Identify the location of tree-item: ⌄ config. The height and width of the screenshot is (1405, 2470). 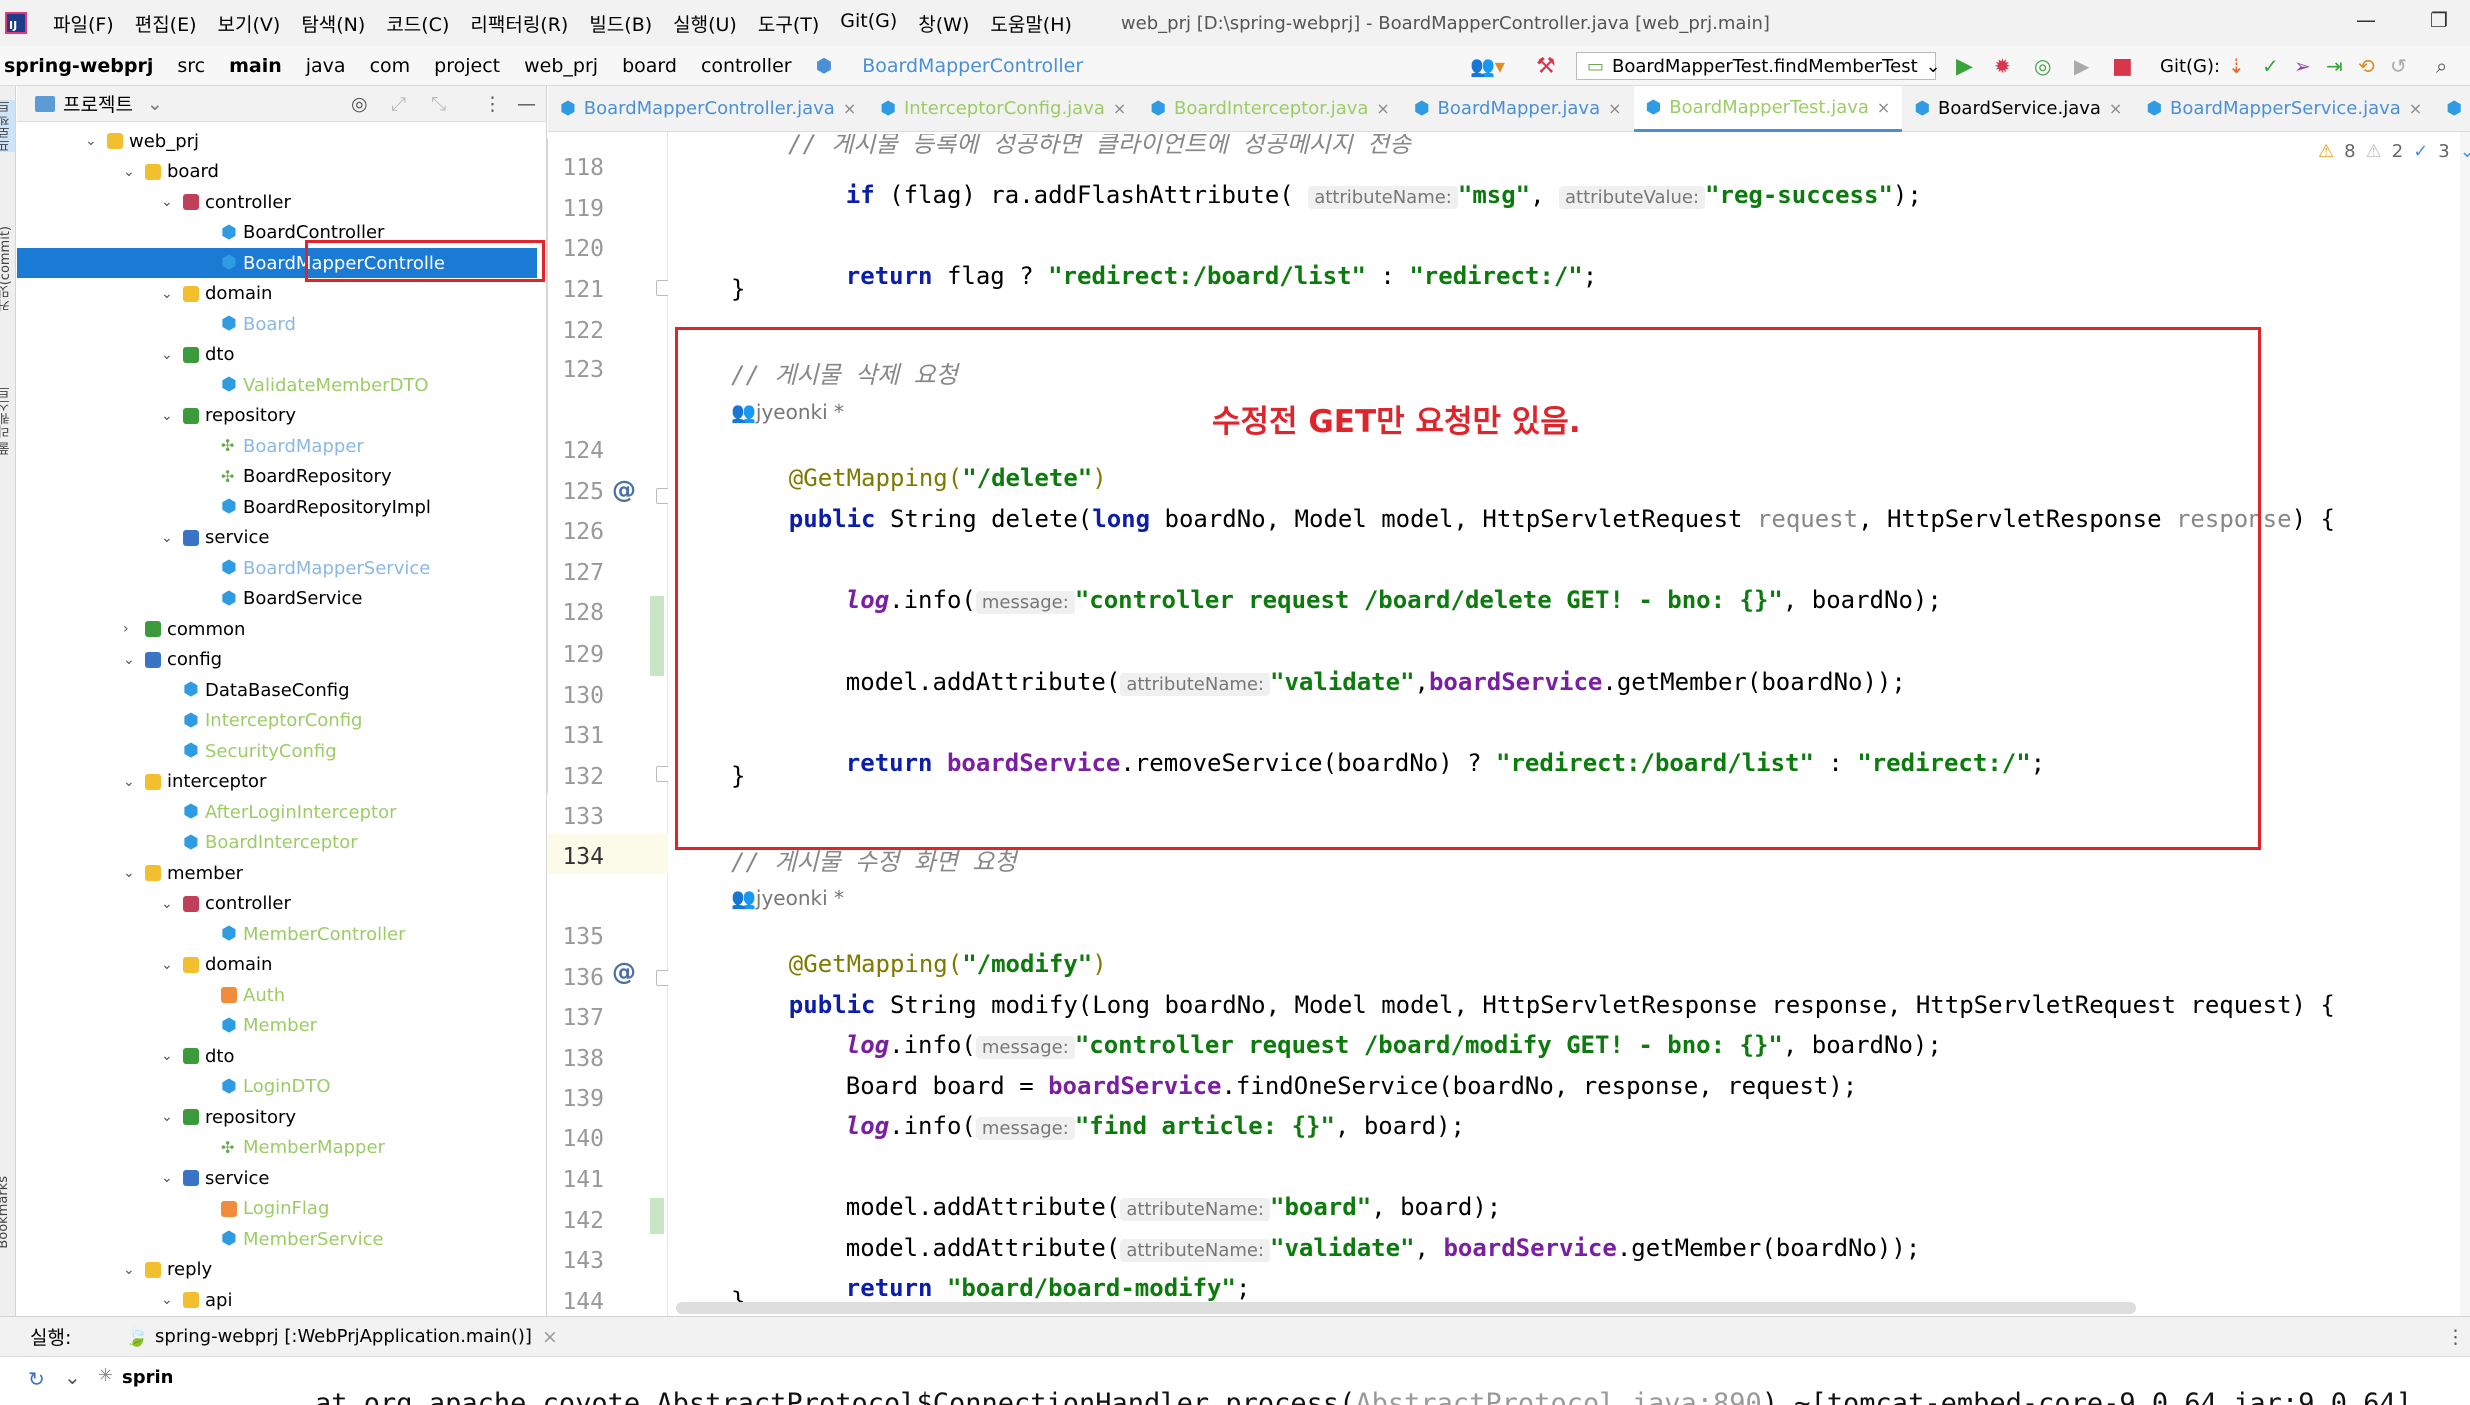
(277, 660).